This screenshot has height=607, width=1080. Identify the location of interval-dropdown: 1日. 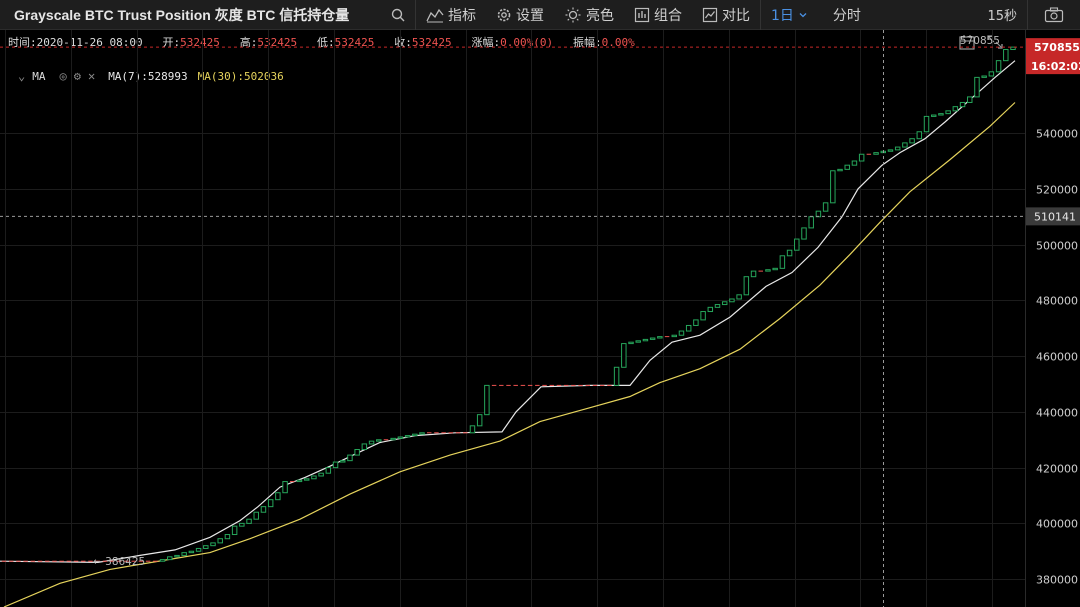
(792, 15).